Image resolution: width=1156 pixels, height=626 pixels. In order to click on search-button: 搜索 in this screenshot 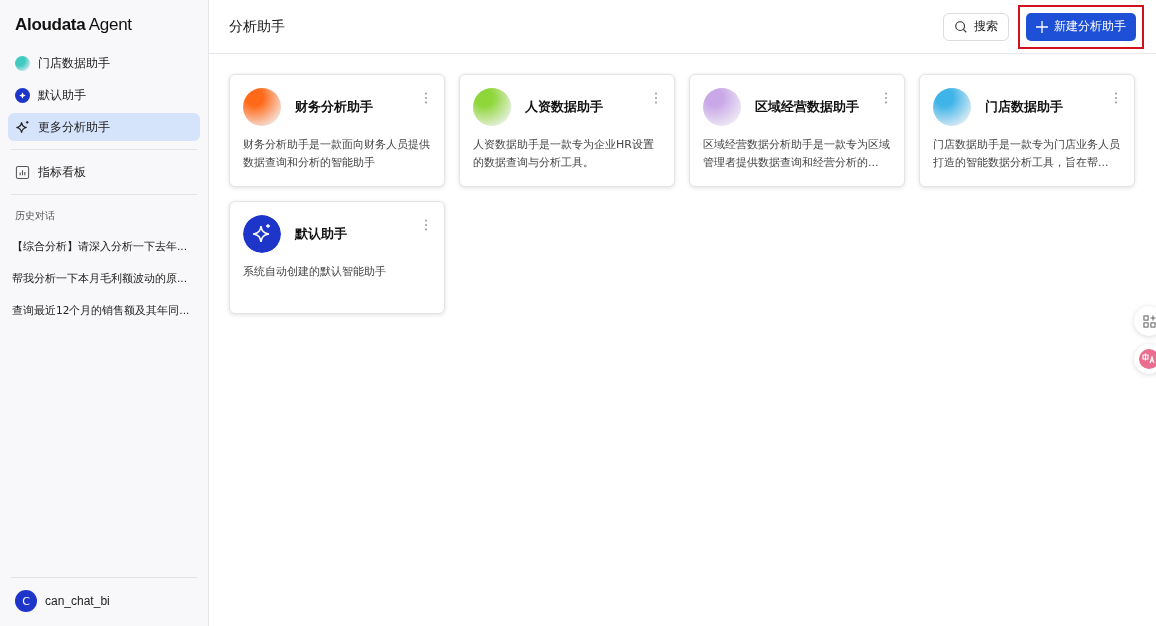, I will do `click(976, 26)`.